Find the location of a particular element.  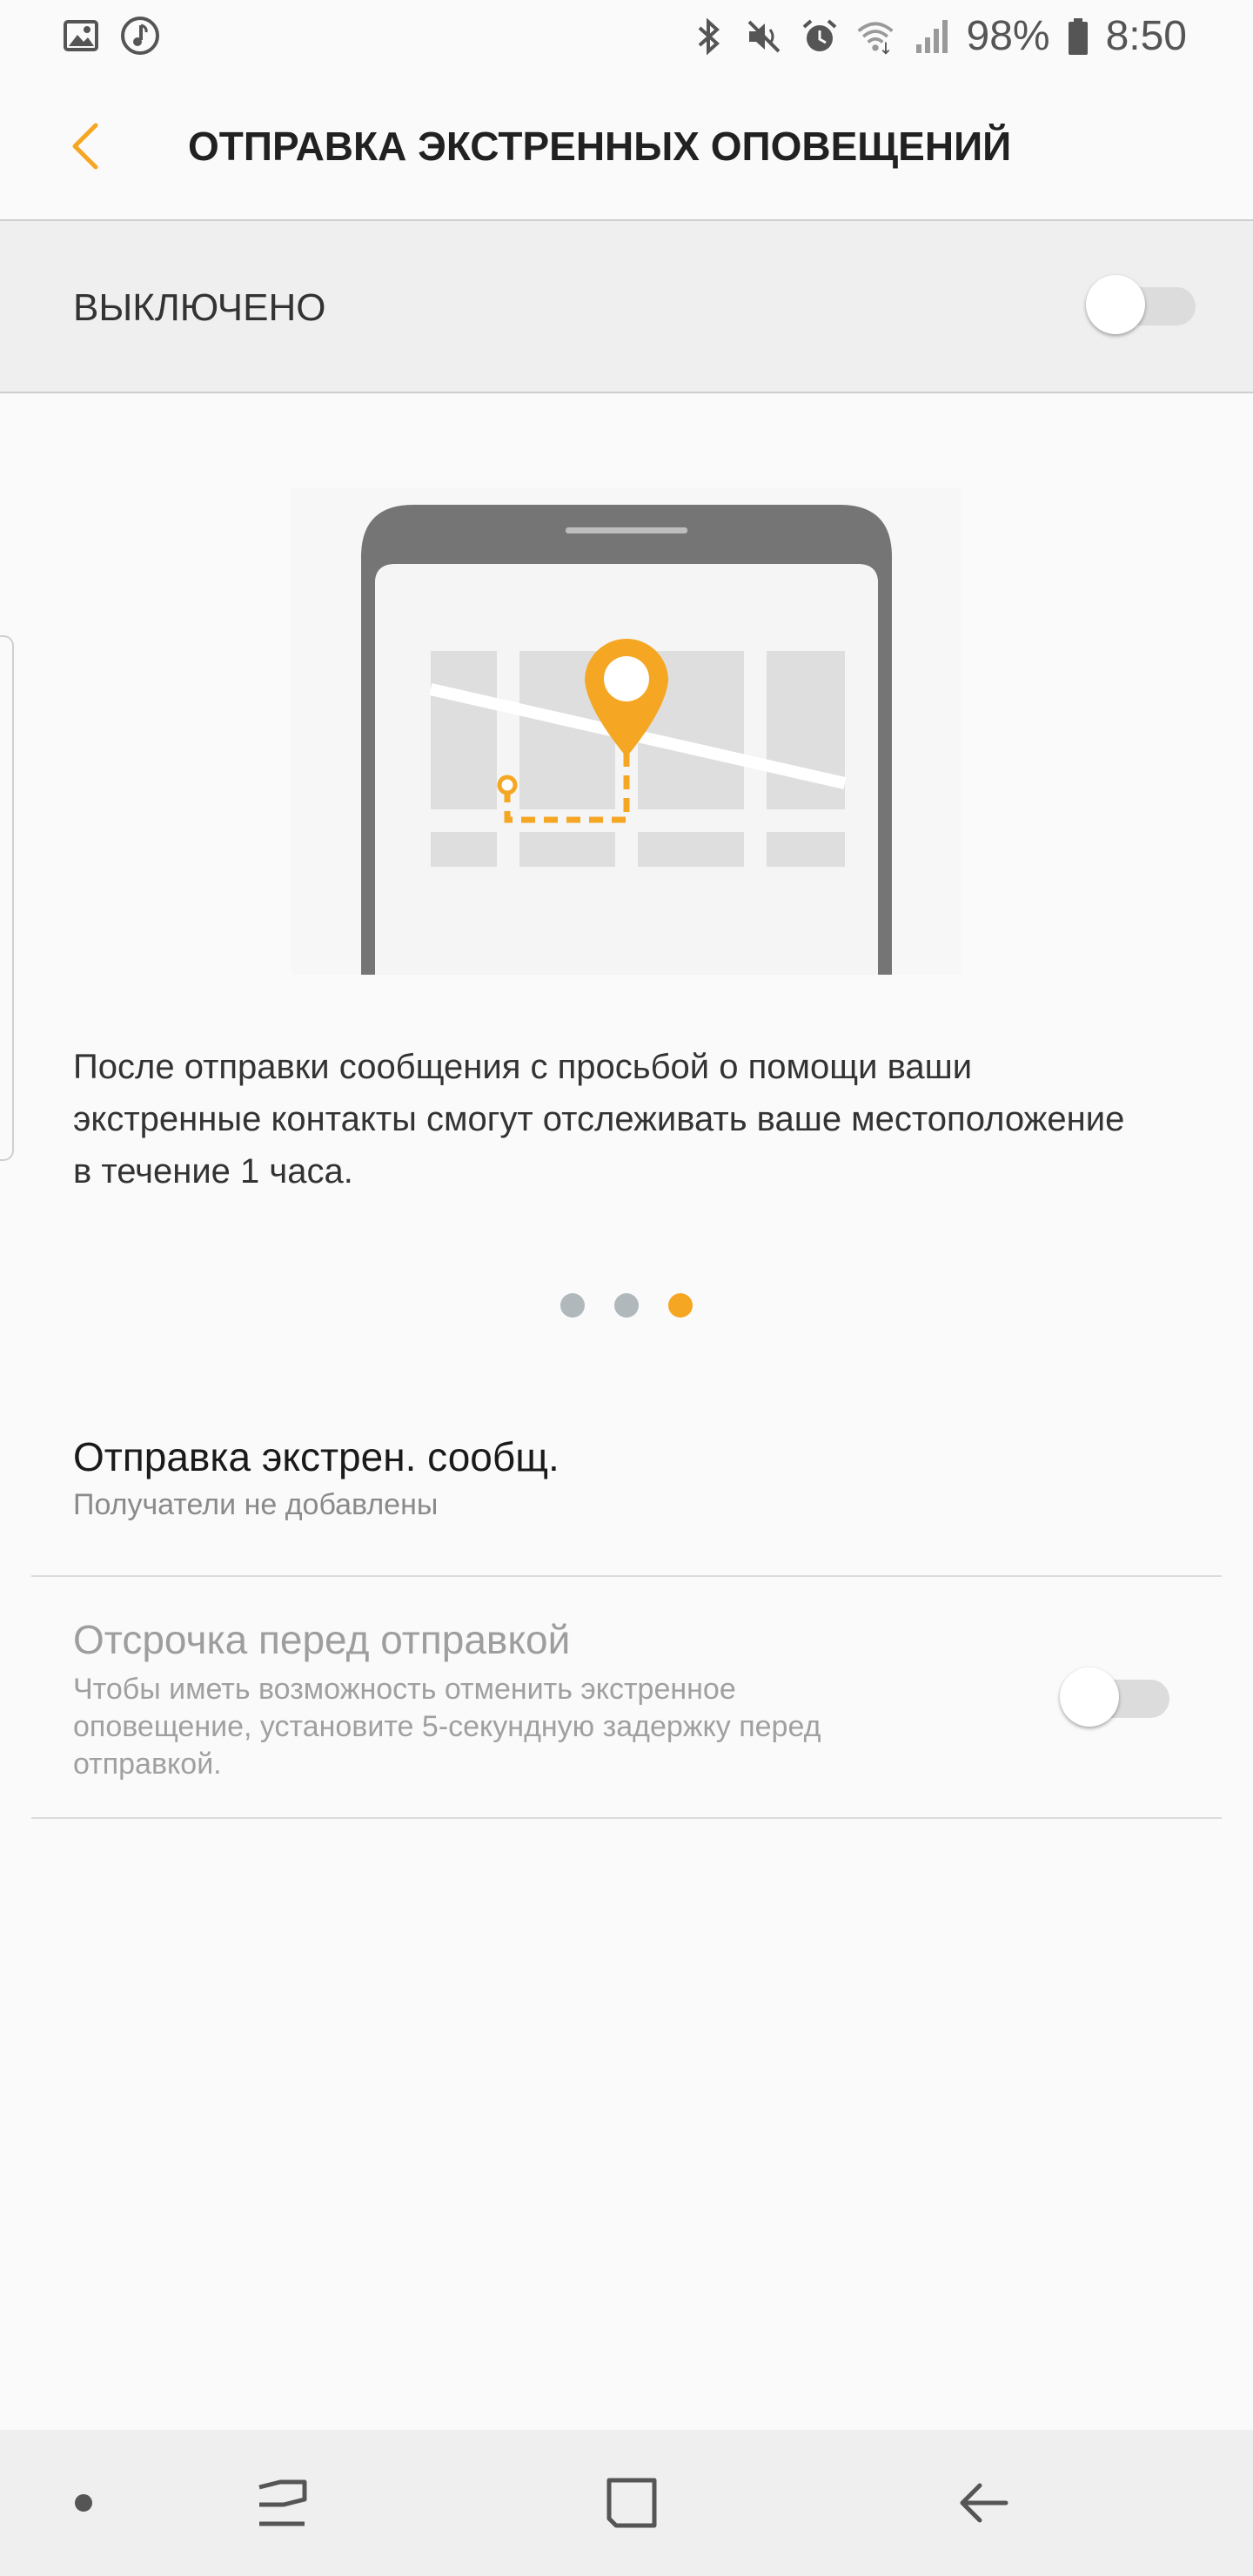

recents-icon is located at coordinates (282, 2502).